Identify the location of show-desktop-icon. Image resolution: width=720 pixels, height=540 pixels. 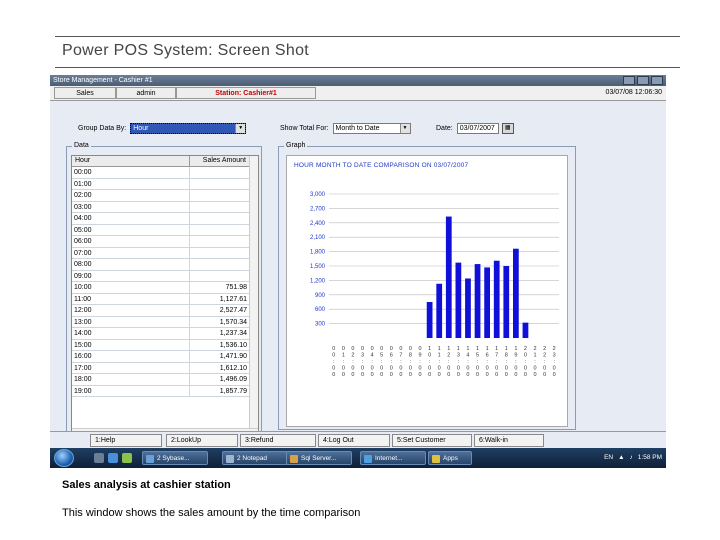
(99, 458).